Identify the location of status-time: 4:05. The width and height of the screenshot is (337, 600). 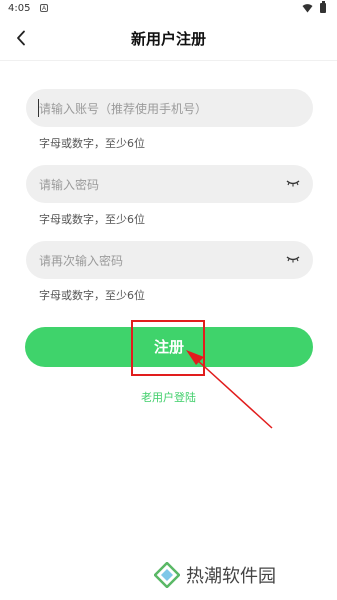
(19, 8).